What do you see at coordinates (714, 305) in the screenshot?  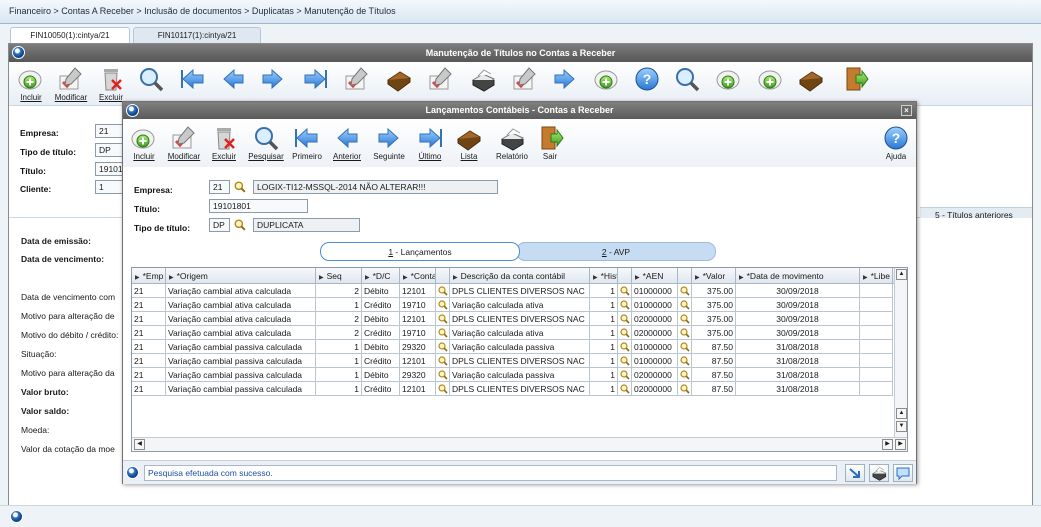 I see `grid-cell: 375.00` at bounding box center [714, 305].